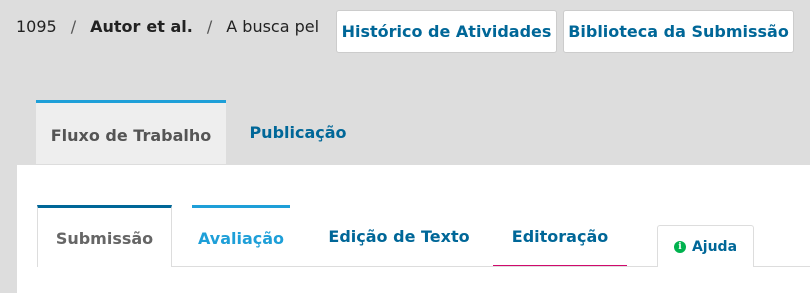  What do you see at coordinates (446, 31) in the screenshot?
I see `activity-history-button: Histórico de Atividades` at bounding box center [446, 31].